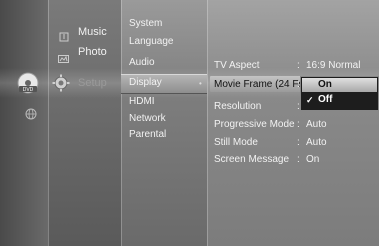 This screenshot has width=379, height=246. What do you see at coordinates (251, 159) in the screenshot?
I see `detail-label-screen-message: Screen Message` at bounding box center [251, 159].